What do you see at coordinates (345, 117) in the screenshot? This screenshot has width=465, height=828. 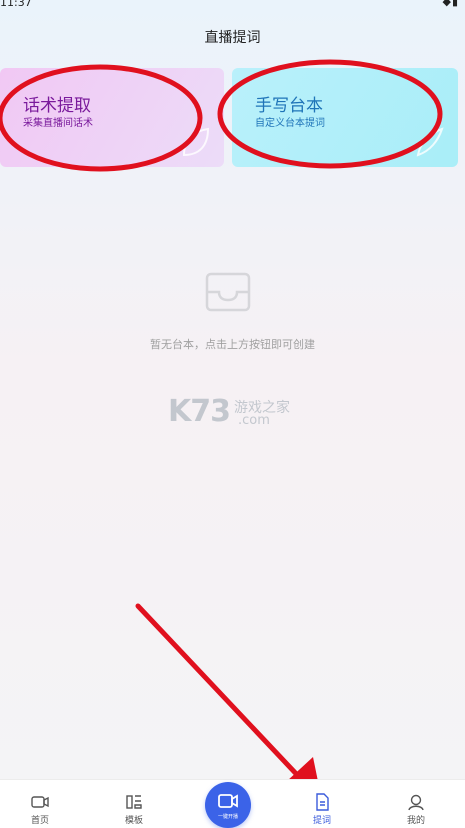 I see `handwrite-script-card: 手写台本 自定义台本提词` at bounding box center [345, 117].